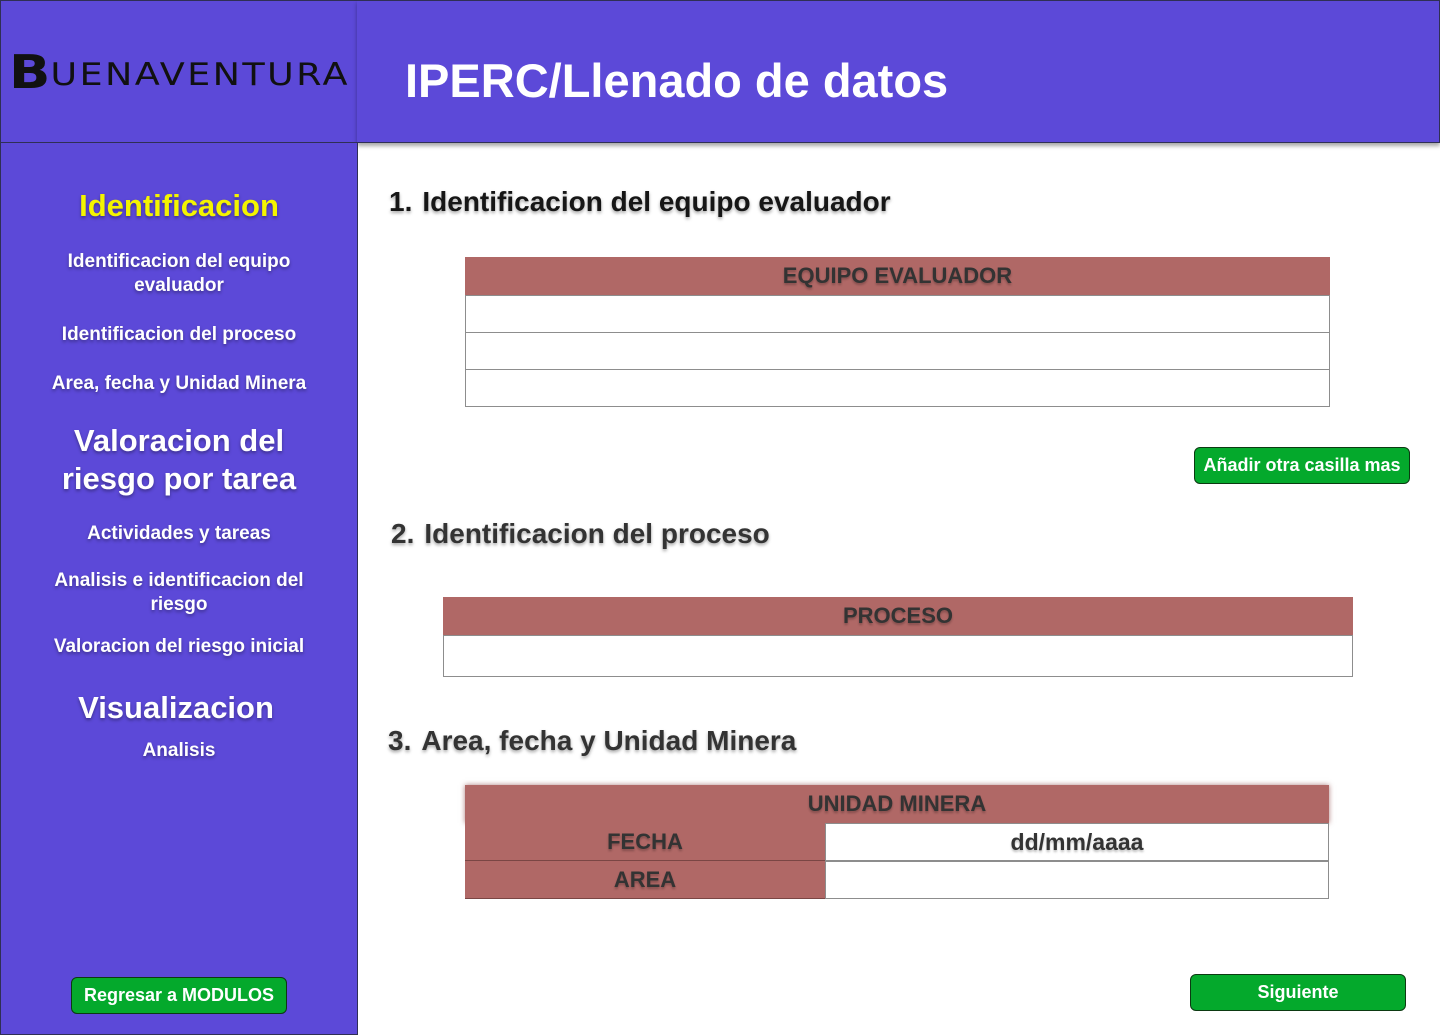  What do you see at coordinates (179, 441) in the screenshot?
I see `sidebar-heading-valoracion-line1: Valoracion del` at bounding box center [179, 441].